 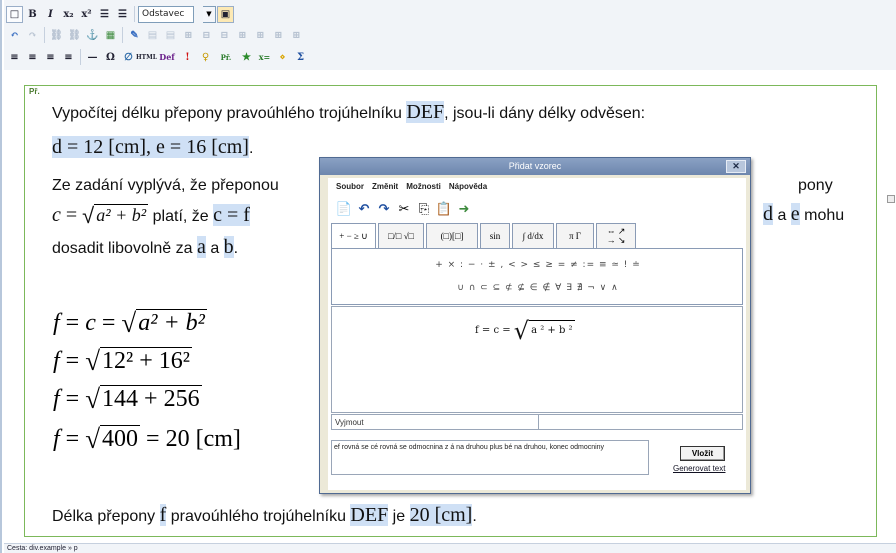 What do you see at coordinates (226, 57) in the screenshot?
I see `example-button: Př.` at bounding box center [226, 57].